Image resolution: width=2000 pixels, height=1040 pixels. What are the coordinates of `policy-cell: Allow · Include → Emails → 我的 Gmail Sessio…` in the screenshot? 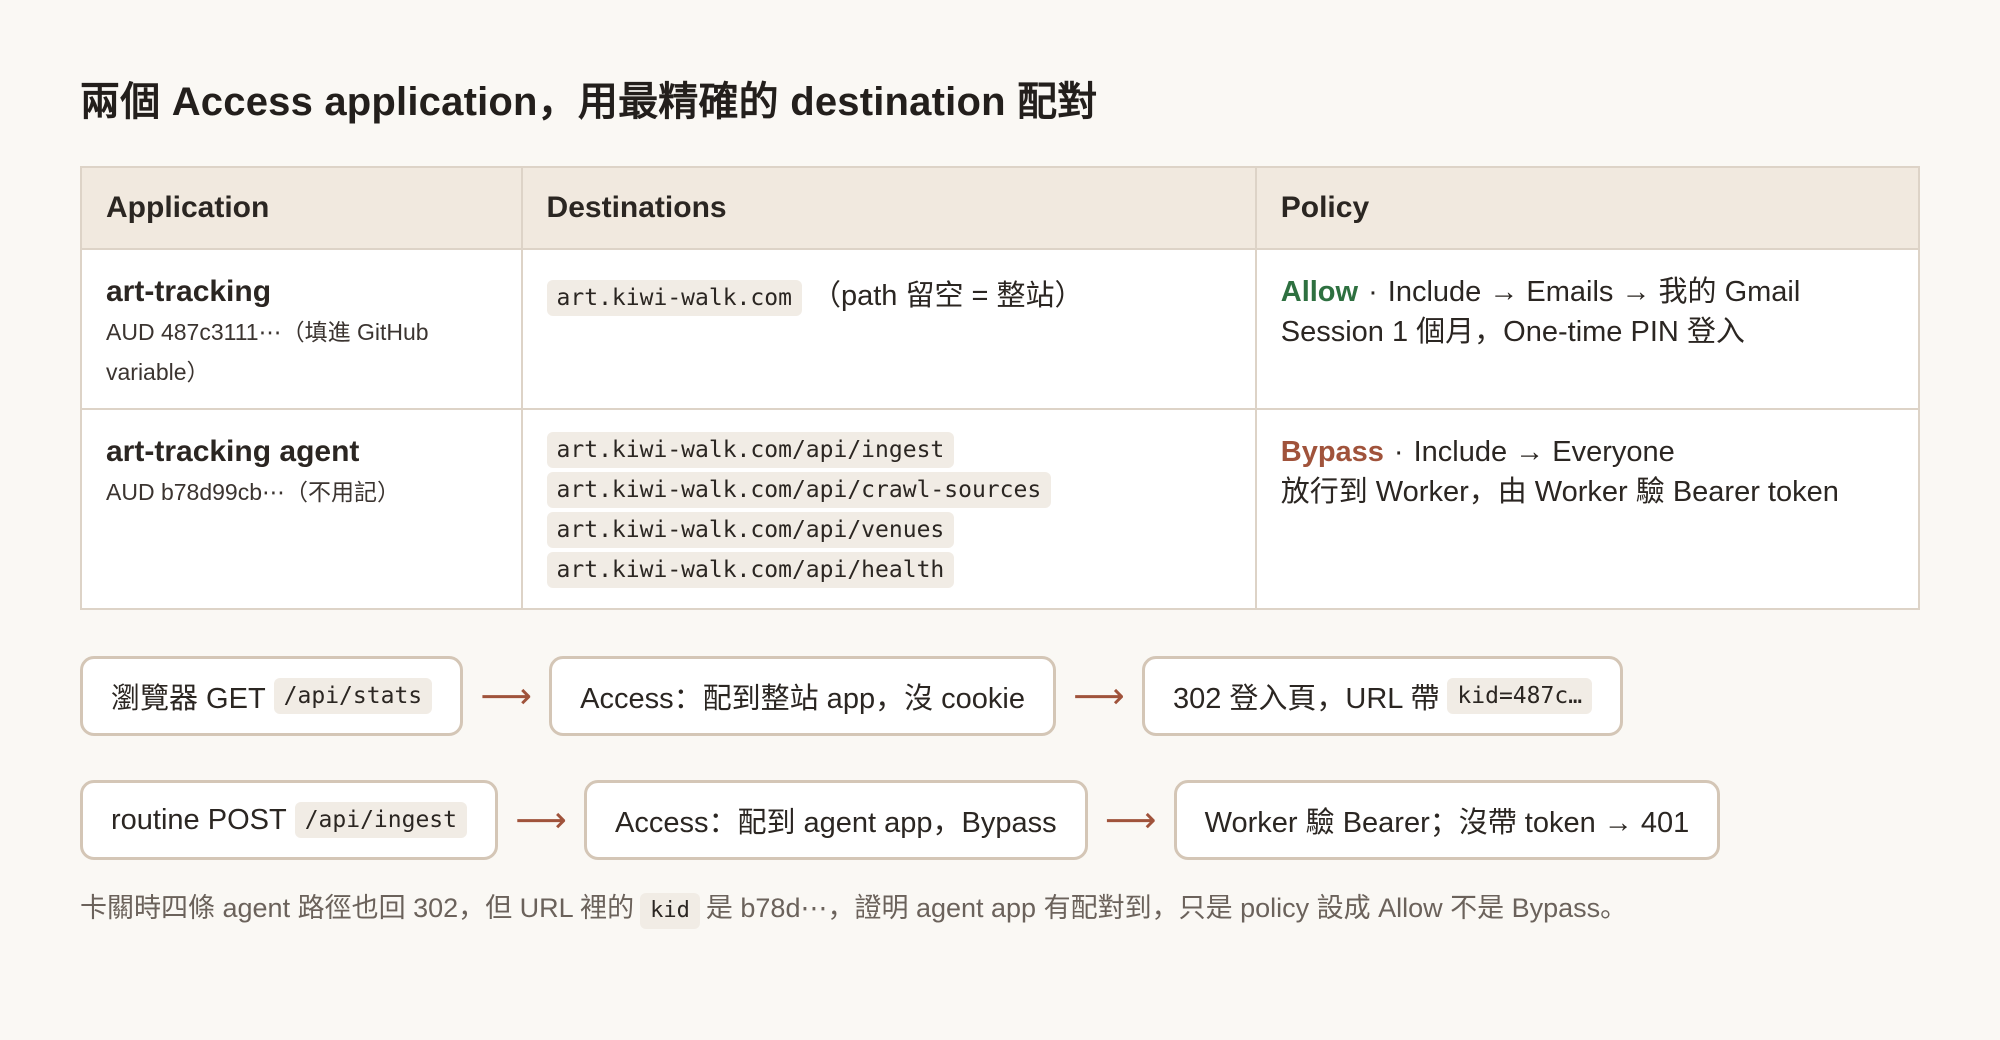 It's located at (1587, 329).